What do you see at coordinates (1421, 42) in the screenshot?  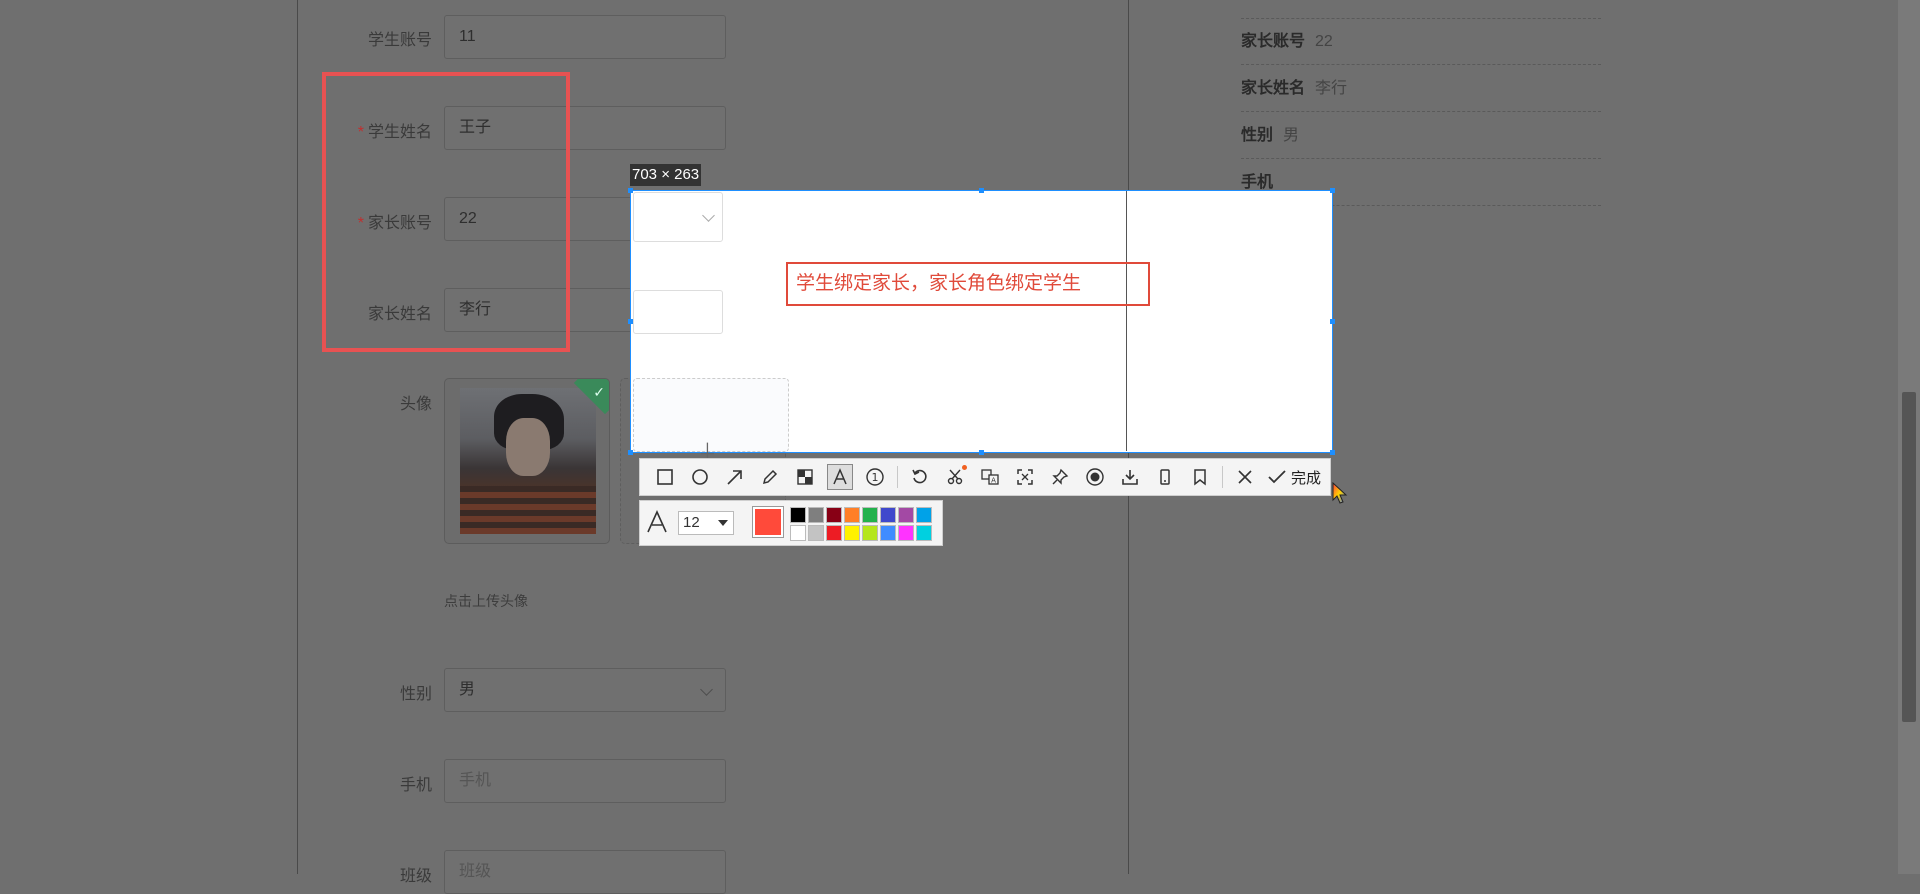 I see `detail-row-parent-account: 家长账号 22` at bounding box center [1421, 42].